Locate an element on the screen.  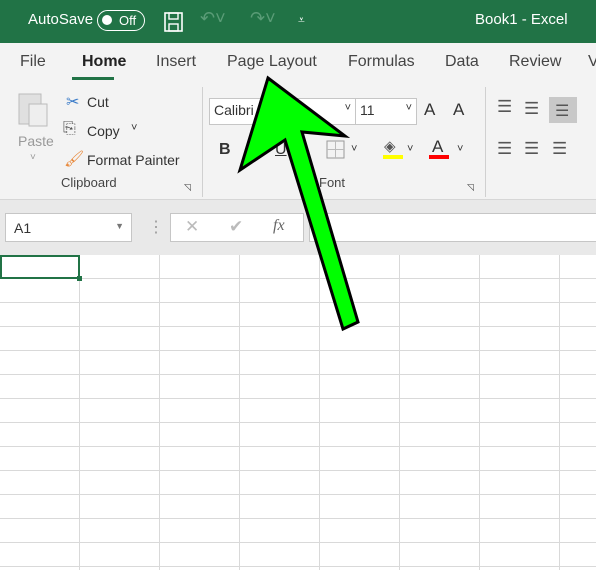
annotation-arrow is located at coordinates (298, 203).